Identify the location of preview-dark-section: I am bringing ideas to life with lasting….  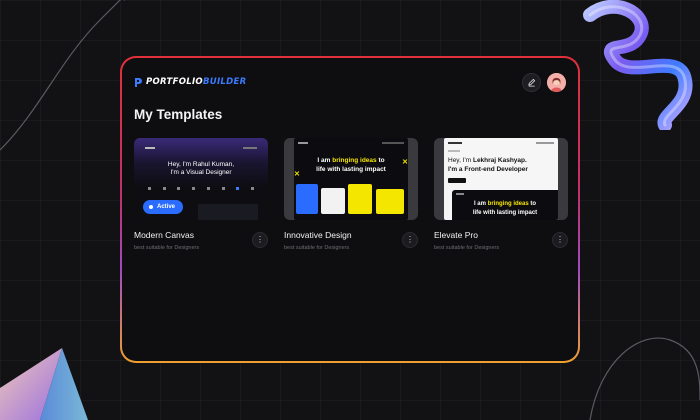
(505, 205).